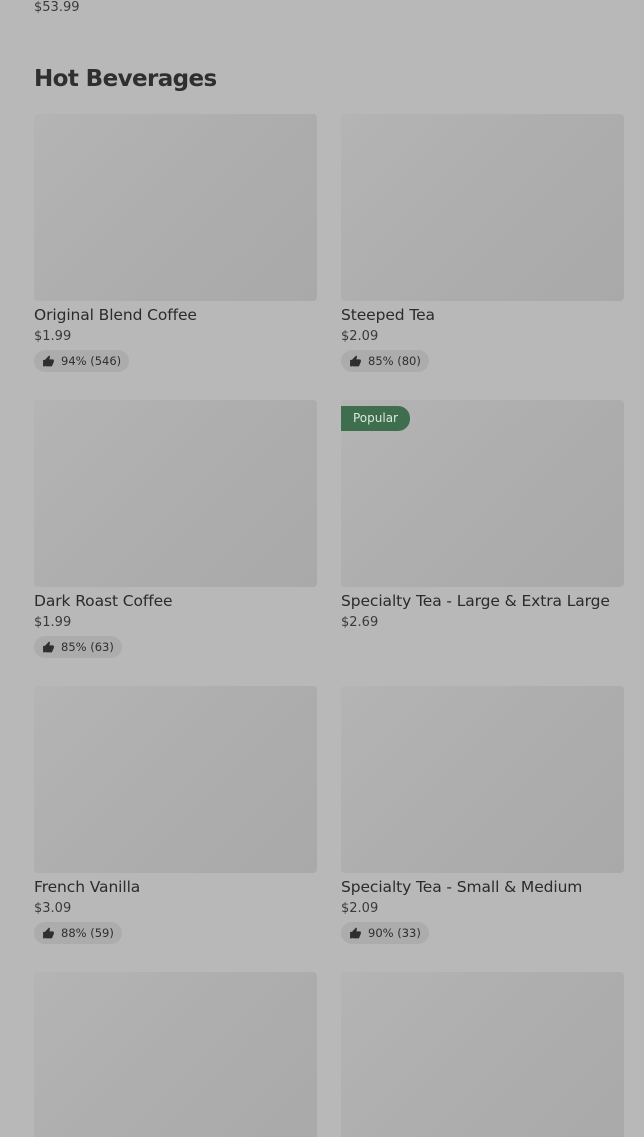 Image resolution: width=644 pixels, height=1137 pixels. I want to click on item-name: Original Blend Coffee, so click(115, 315).